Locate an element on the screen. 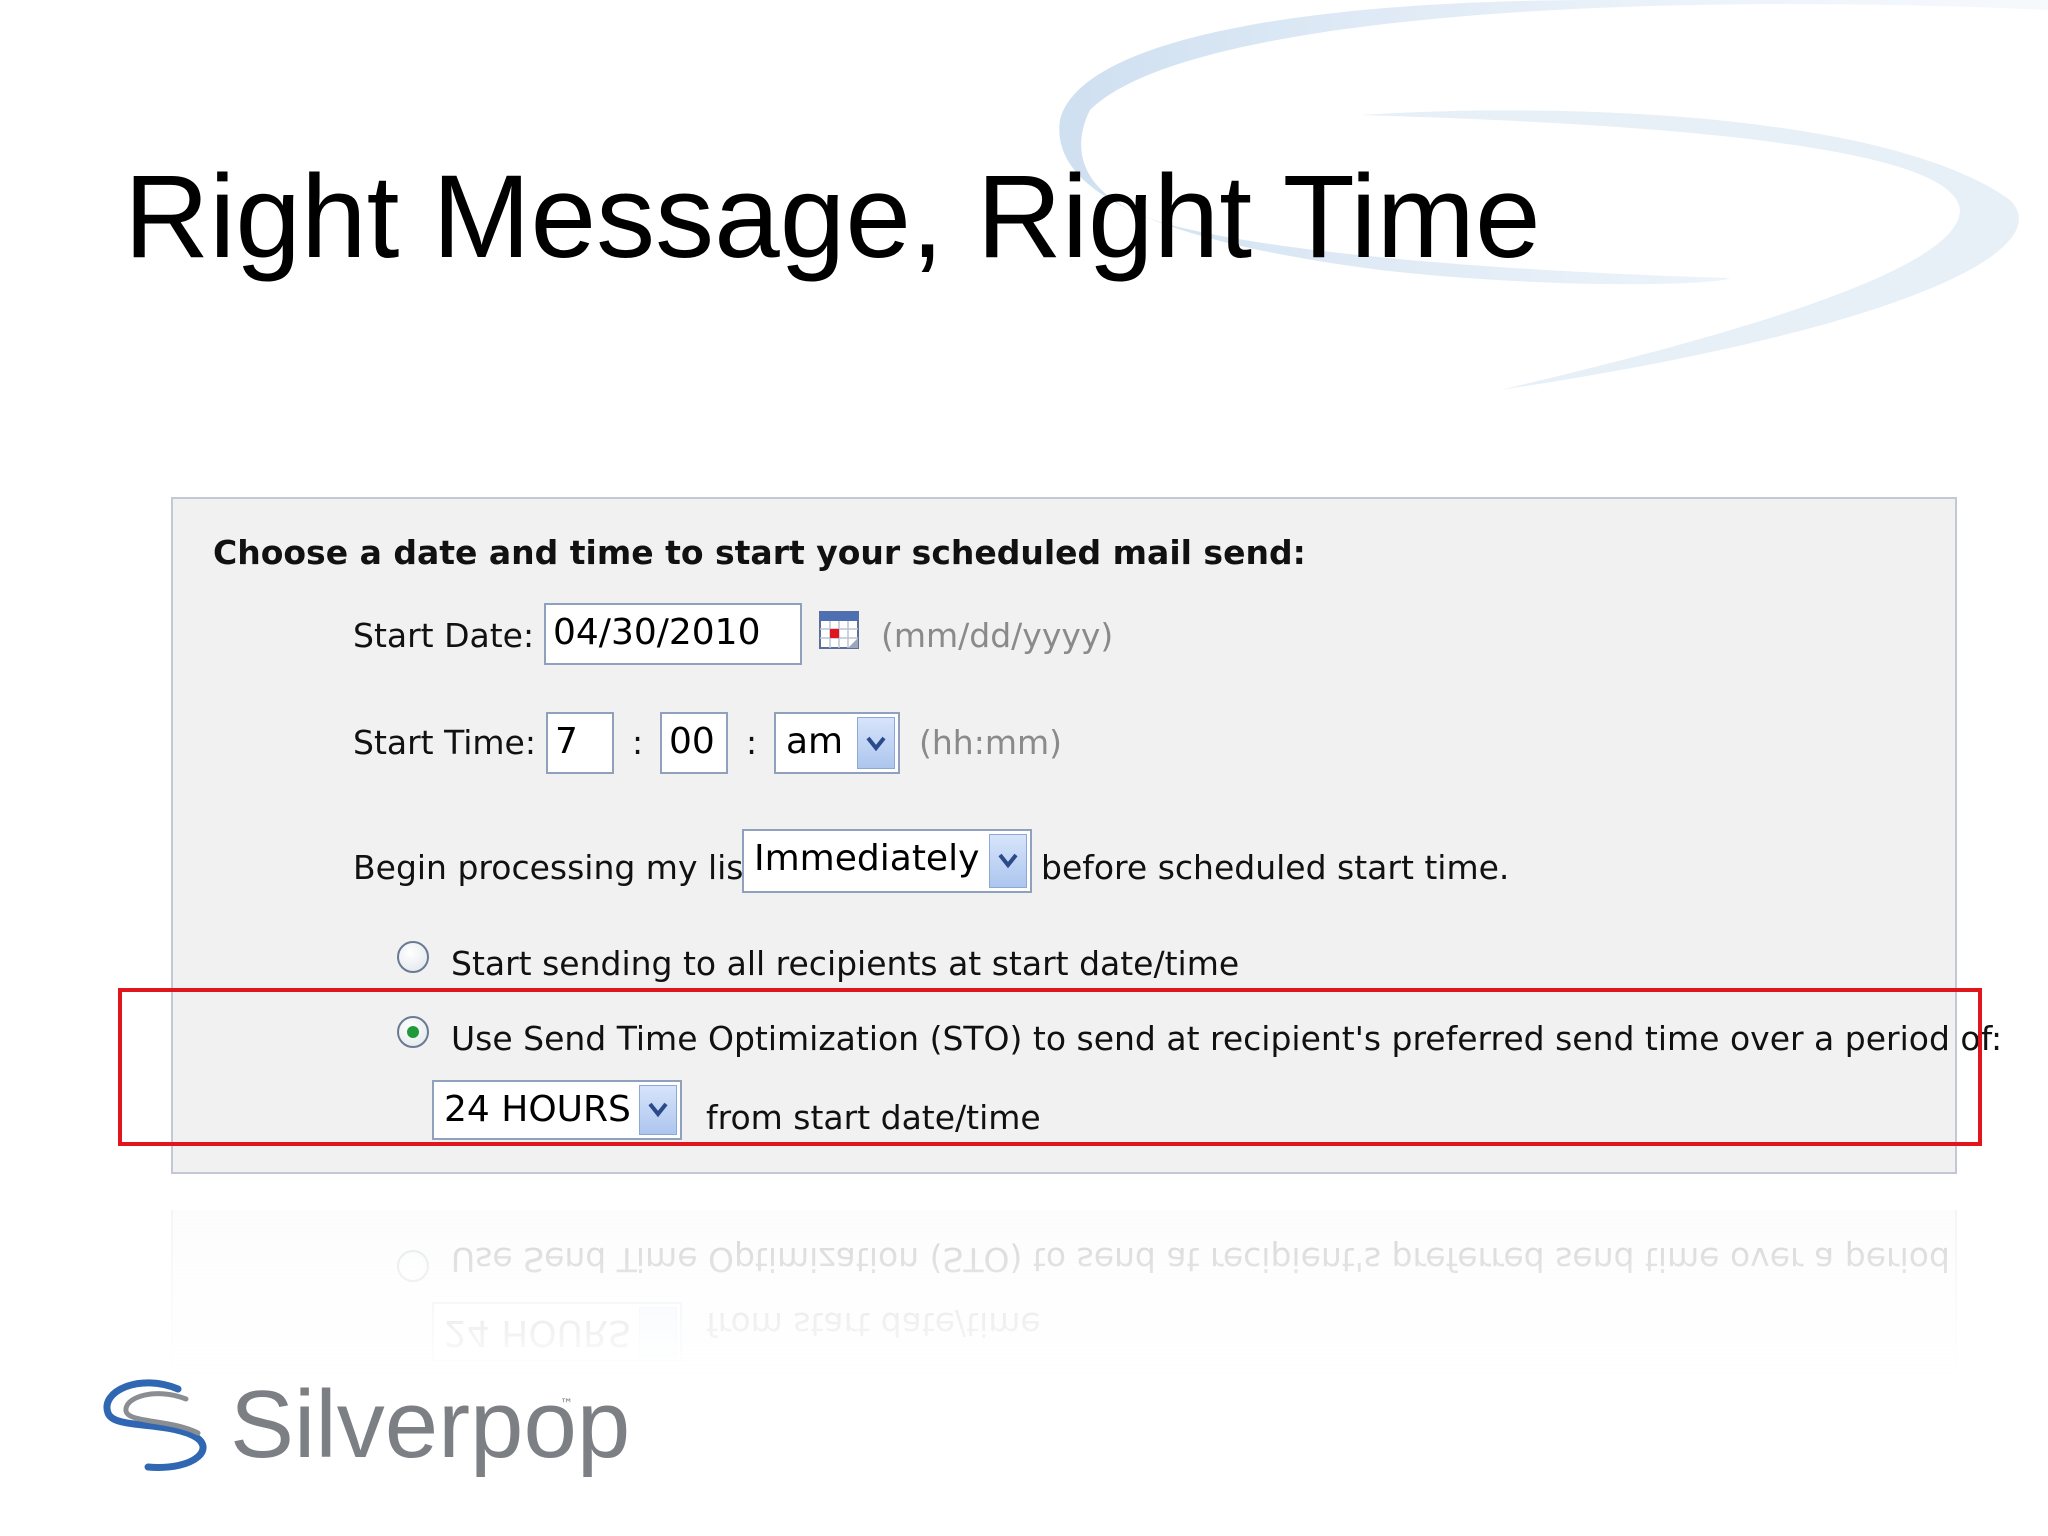 The image size is (2048, 1536). ampm-value: am is located at coordinates (815, 741).